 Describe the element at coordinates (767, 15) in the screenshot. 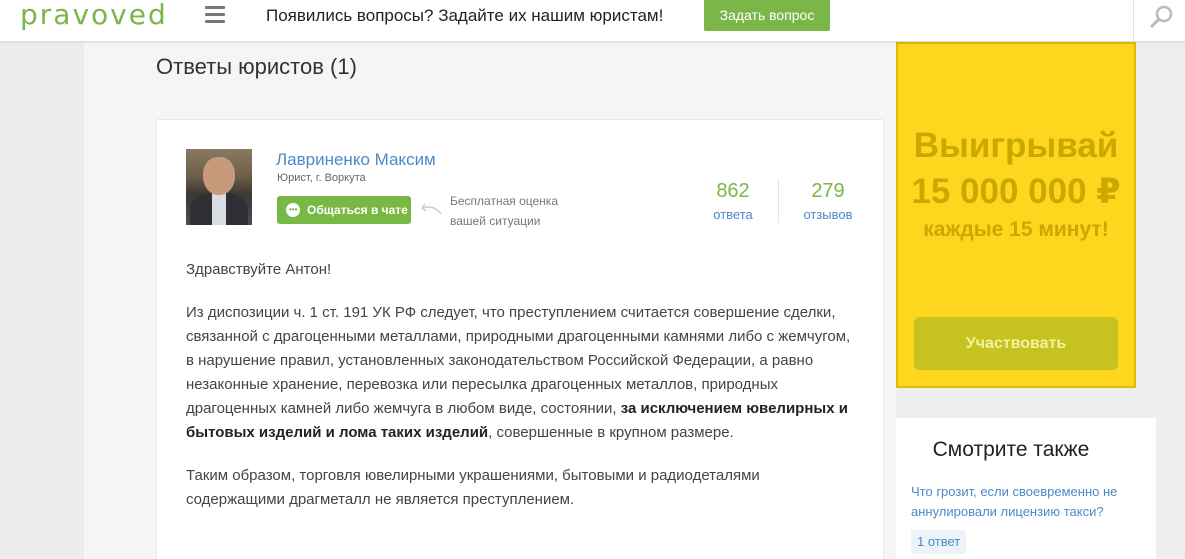

I see `ask-question-button: Задать вопрос` at that location.